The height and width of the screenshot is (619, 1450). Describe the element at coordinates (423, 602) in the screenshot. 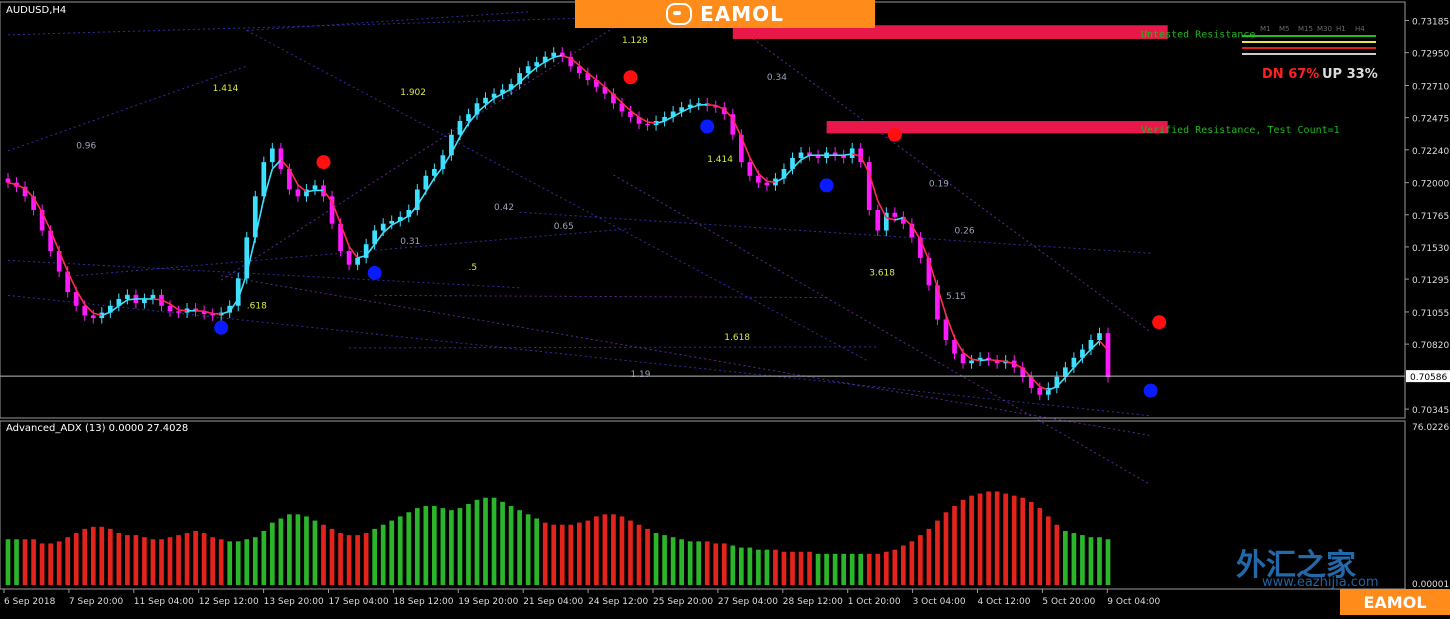

I see `time-tick-label: 18 Sep 12:00` at that location.